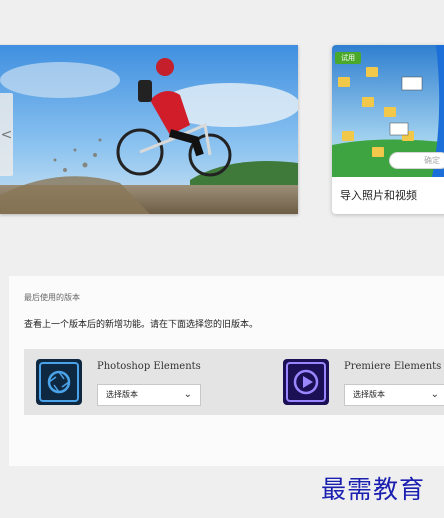 This screenshot has width=444, height=518. I want to click on photoshop-version-select: 选择版本 ⌄, so click(149, 395).